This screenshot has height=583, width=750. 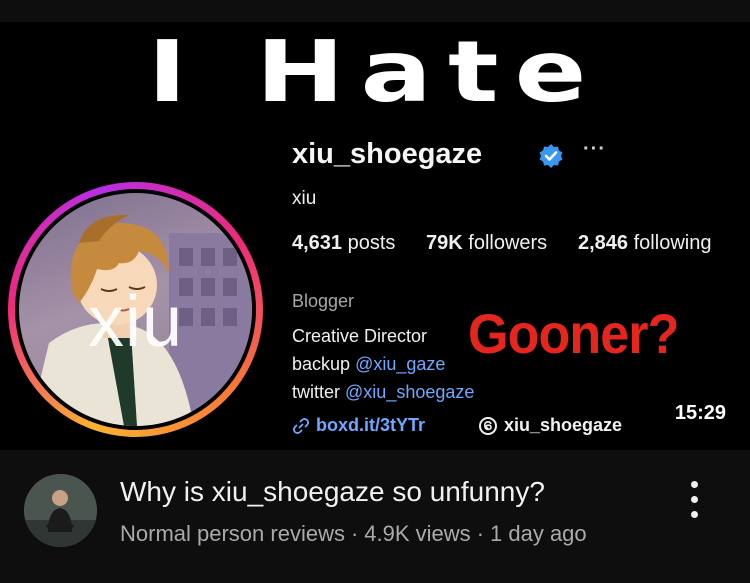 I want to click on bio-line-1: Creative Director, so click(x=360, y=336).